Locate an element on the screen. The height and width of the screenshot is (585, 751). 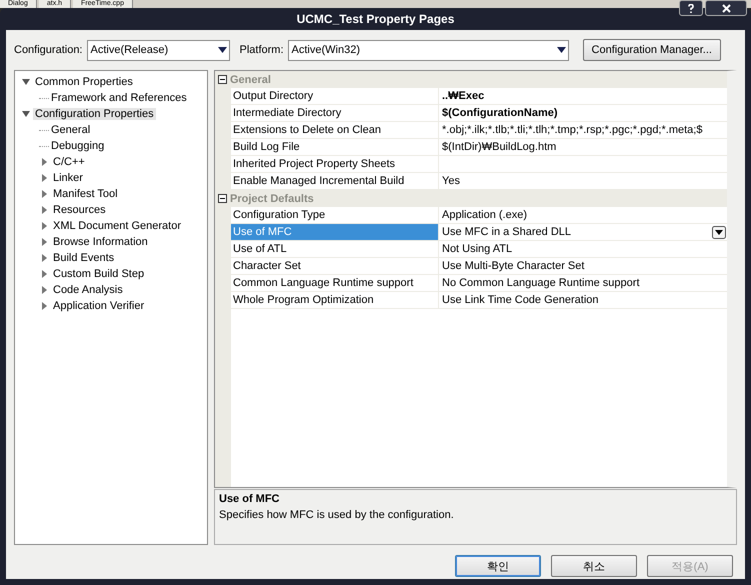
tree-item: General is located at coordinates (70, 130).